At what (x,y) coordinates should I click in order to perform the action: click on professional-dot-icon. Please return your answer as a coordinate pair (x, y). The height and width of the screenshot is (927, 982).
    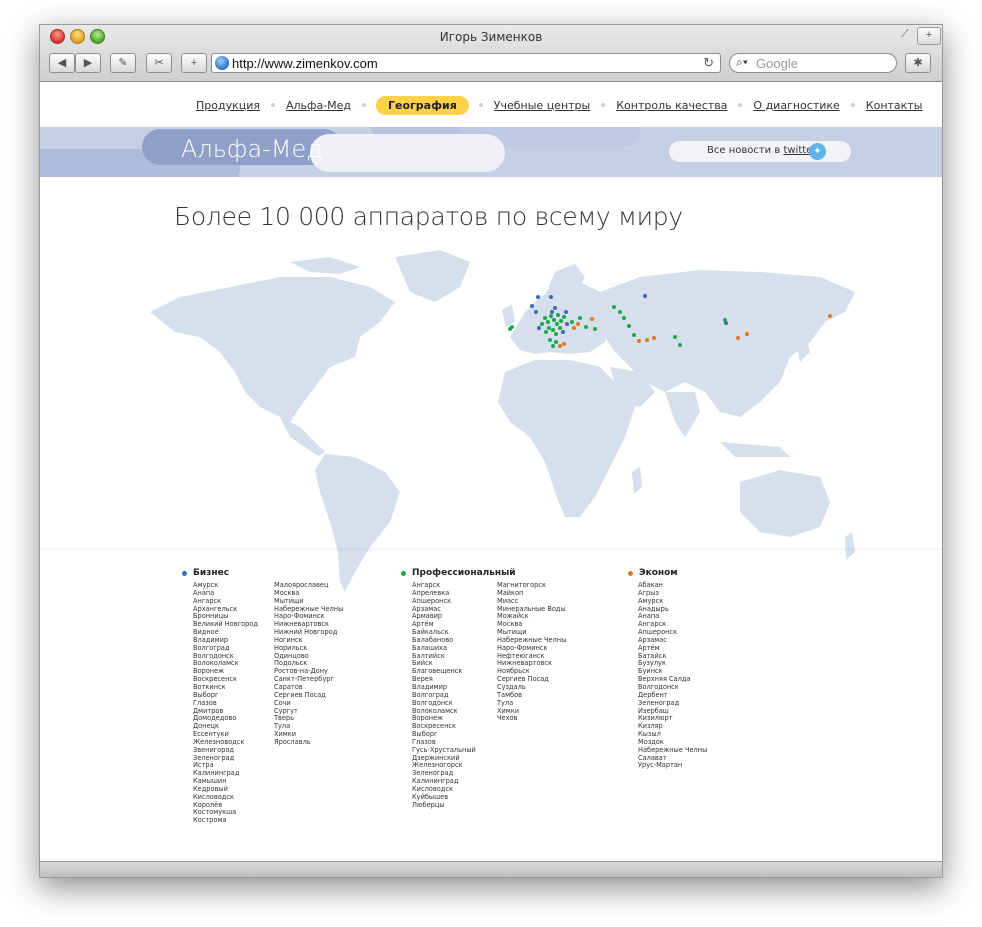
    Looking at the image, I should click on (403, 573).